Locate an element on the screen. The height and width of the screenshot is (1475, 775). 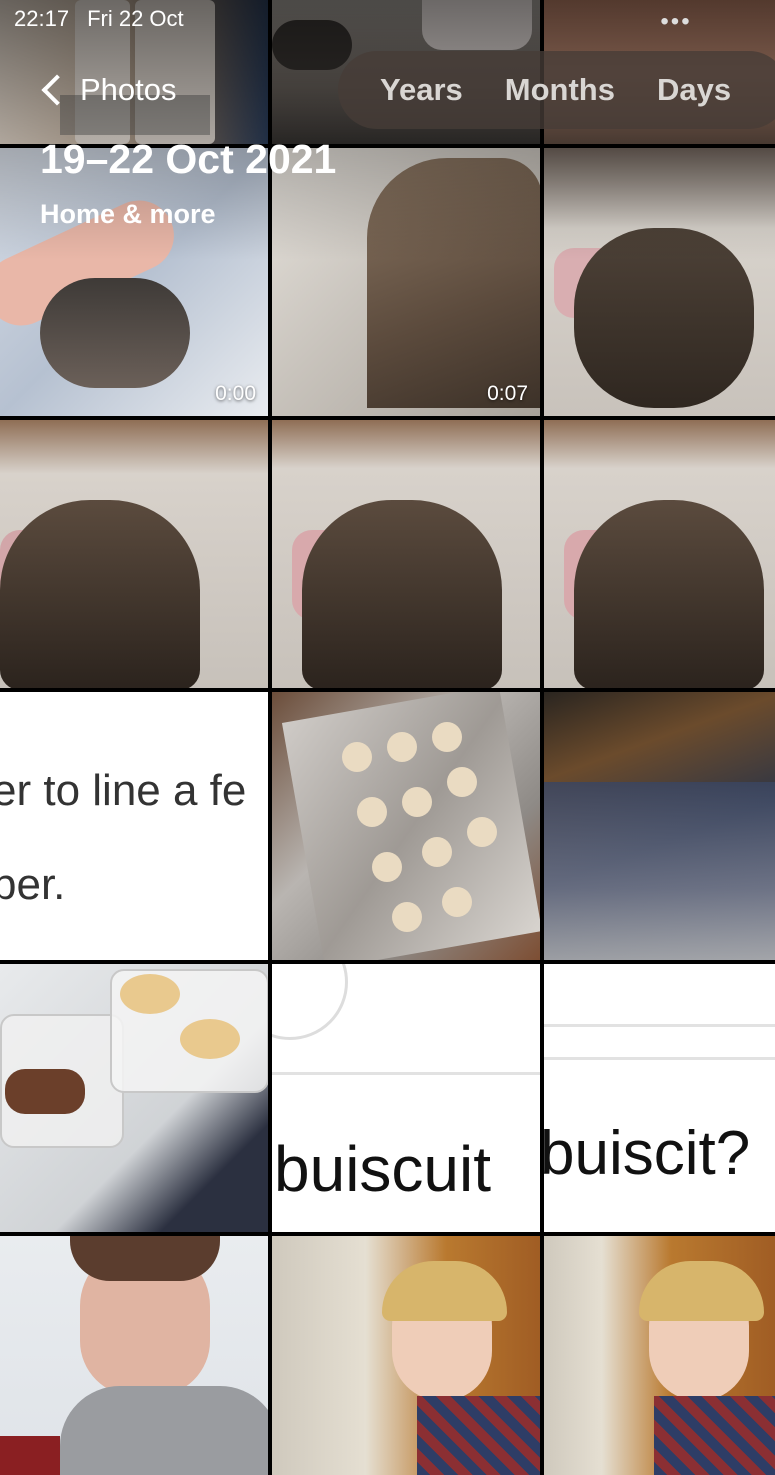
chocolate-shape is located at coordinates (45, 1091).